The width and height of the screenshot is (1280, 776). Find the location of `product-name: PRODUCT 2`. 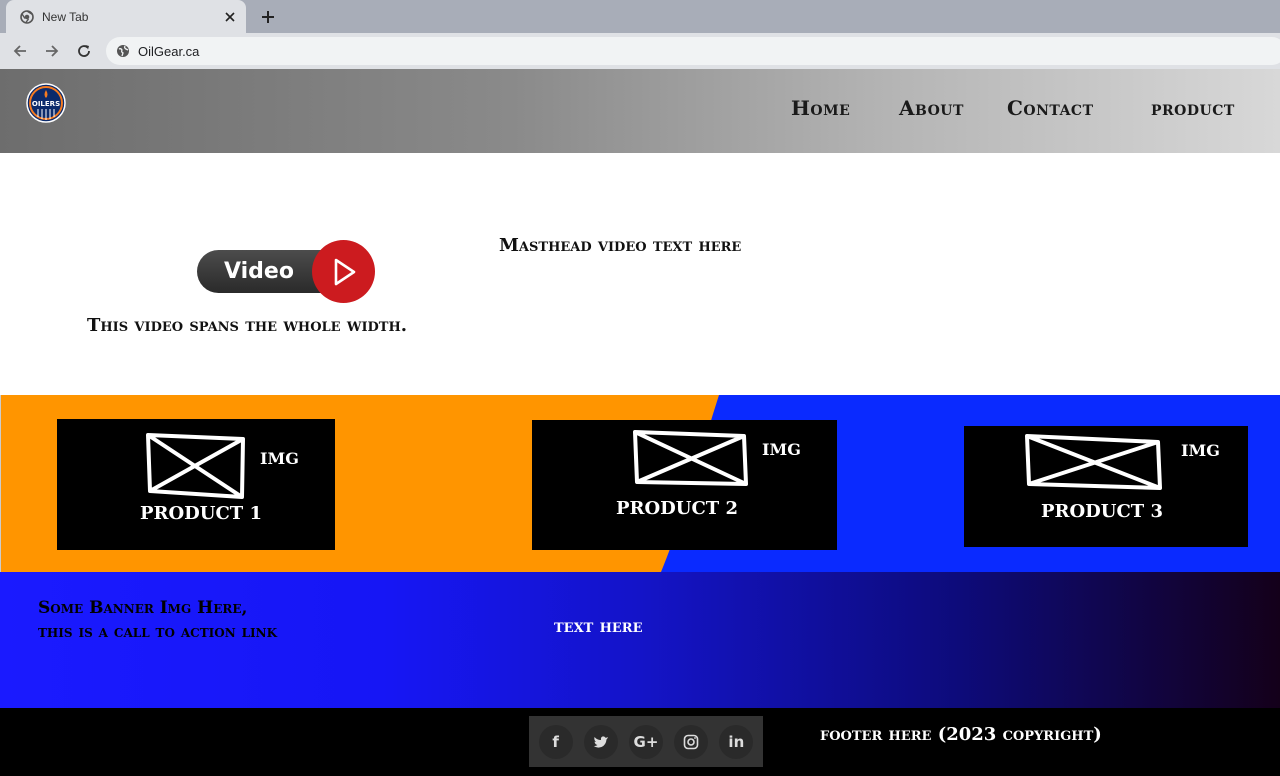

product-name: PRODUCT 2 is located at coordinates (677, 508).